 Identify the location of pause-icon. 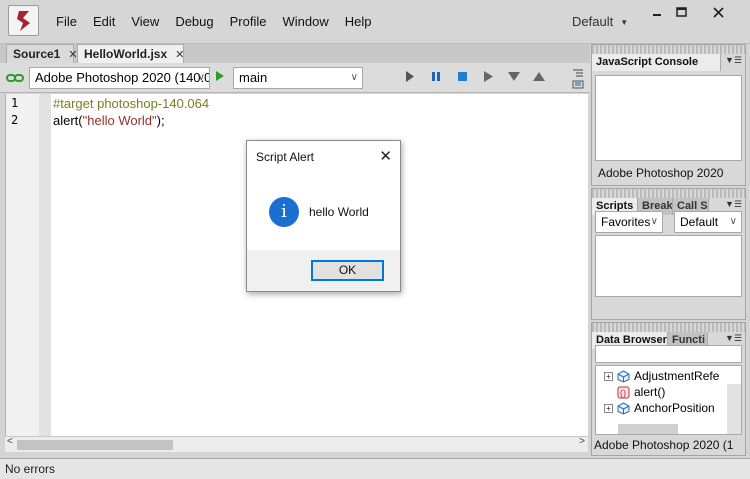
(436, 76).